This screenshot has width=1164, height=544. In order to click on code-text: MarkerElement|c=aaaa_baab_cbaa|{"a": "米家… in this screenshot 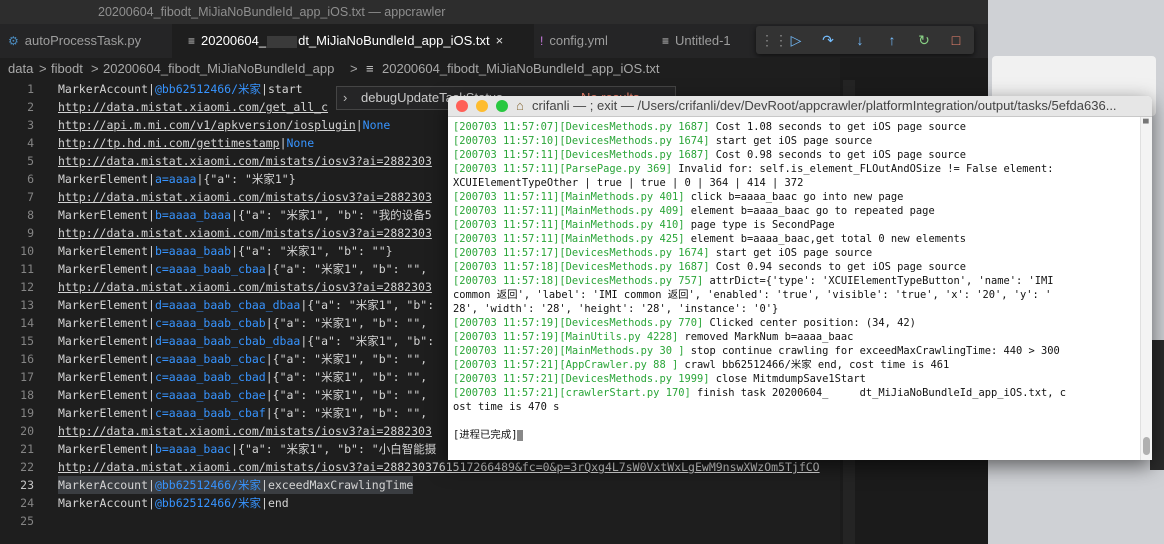, I will do `click(242, 269)`.